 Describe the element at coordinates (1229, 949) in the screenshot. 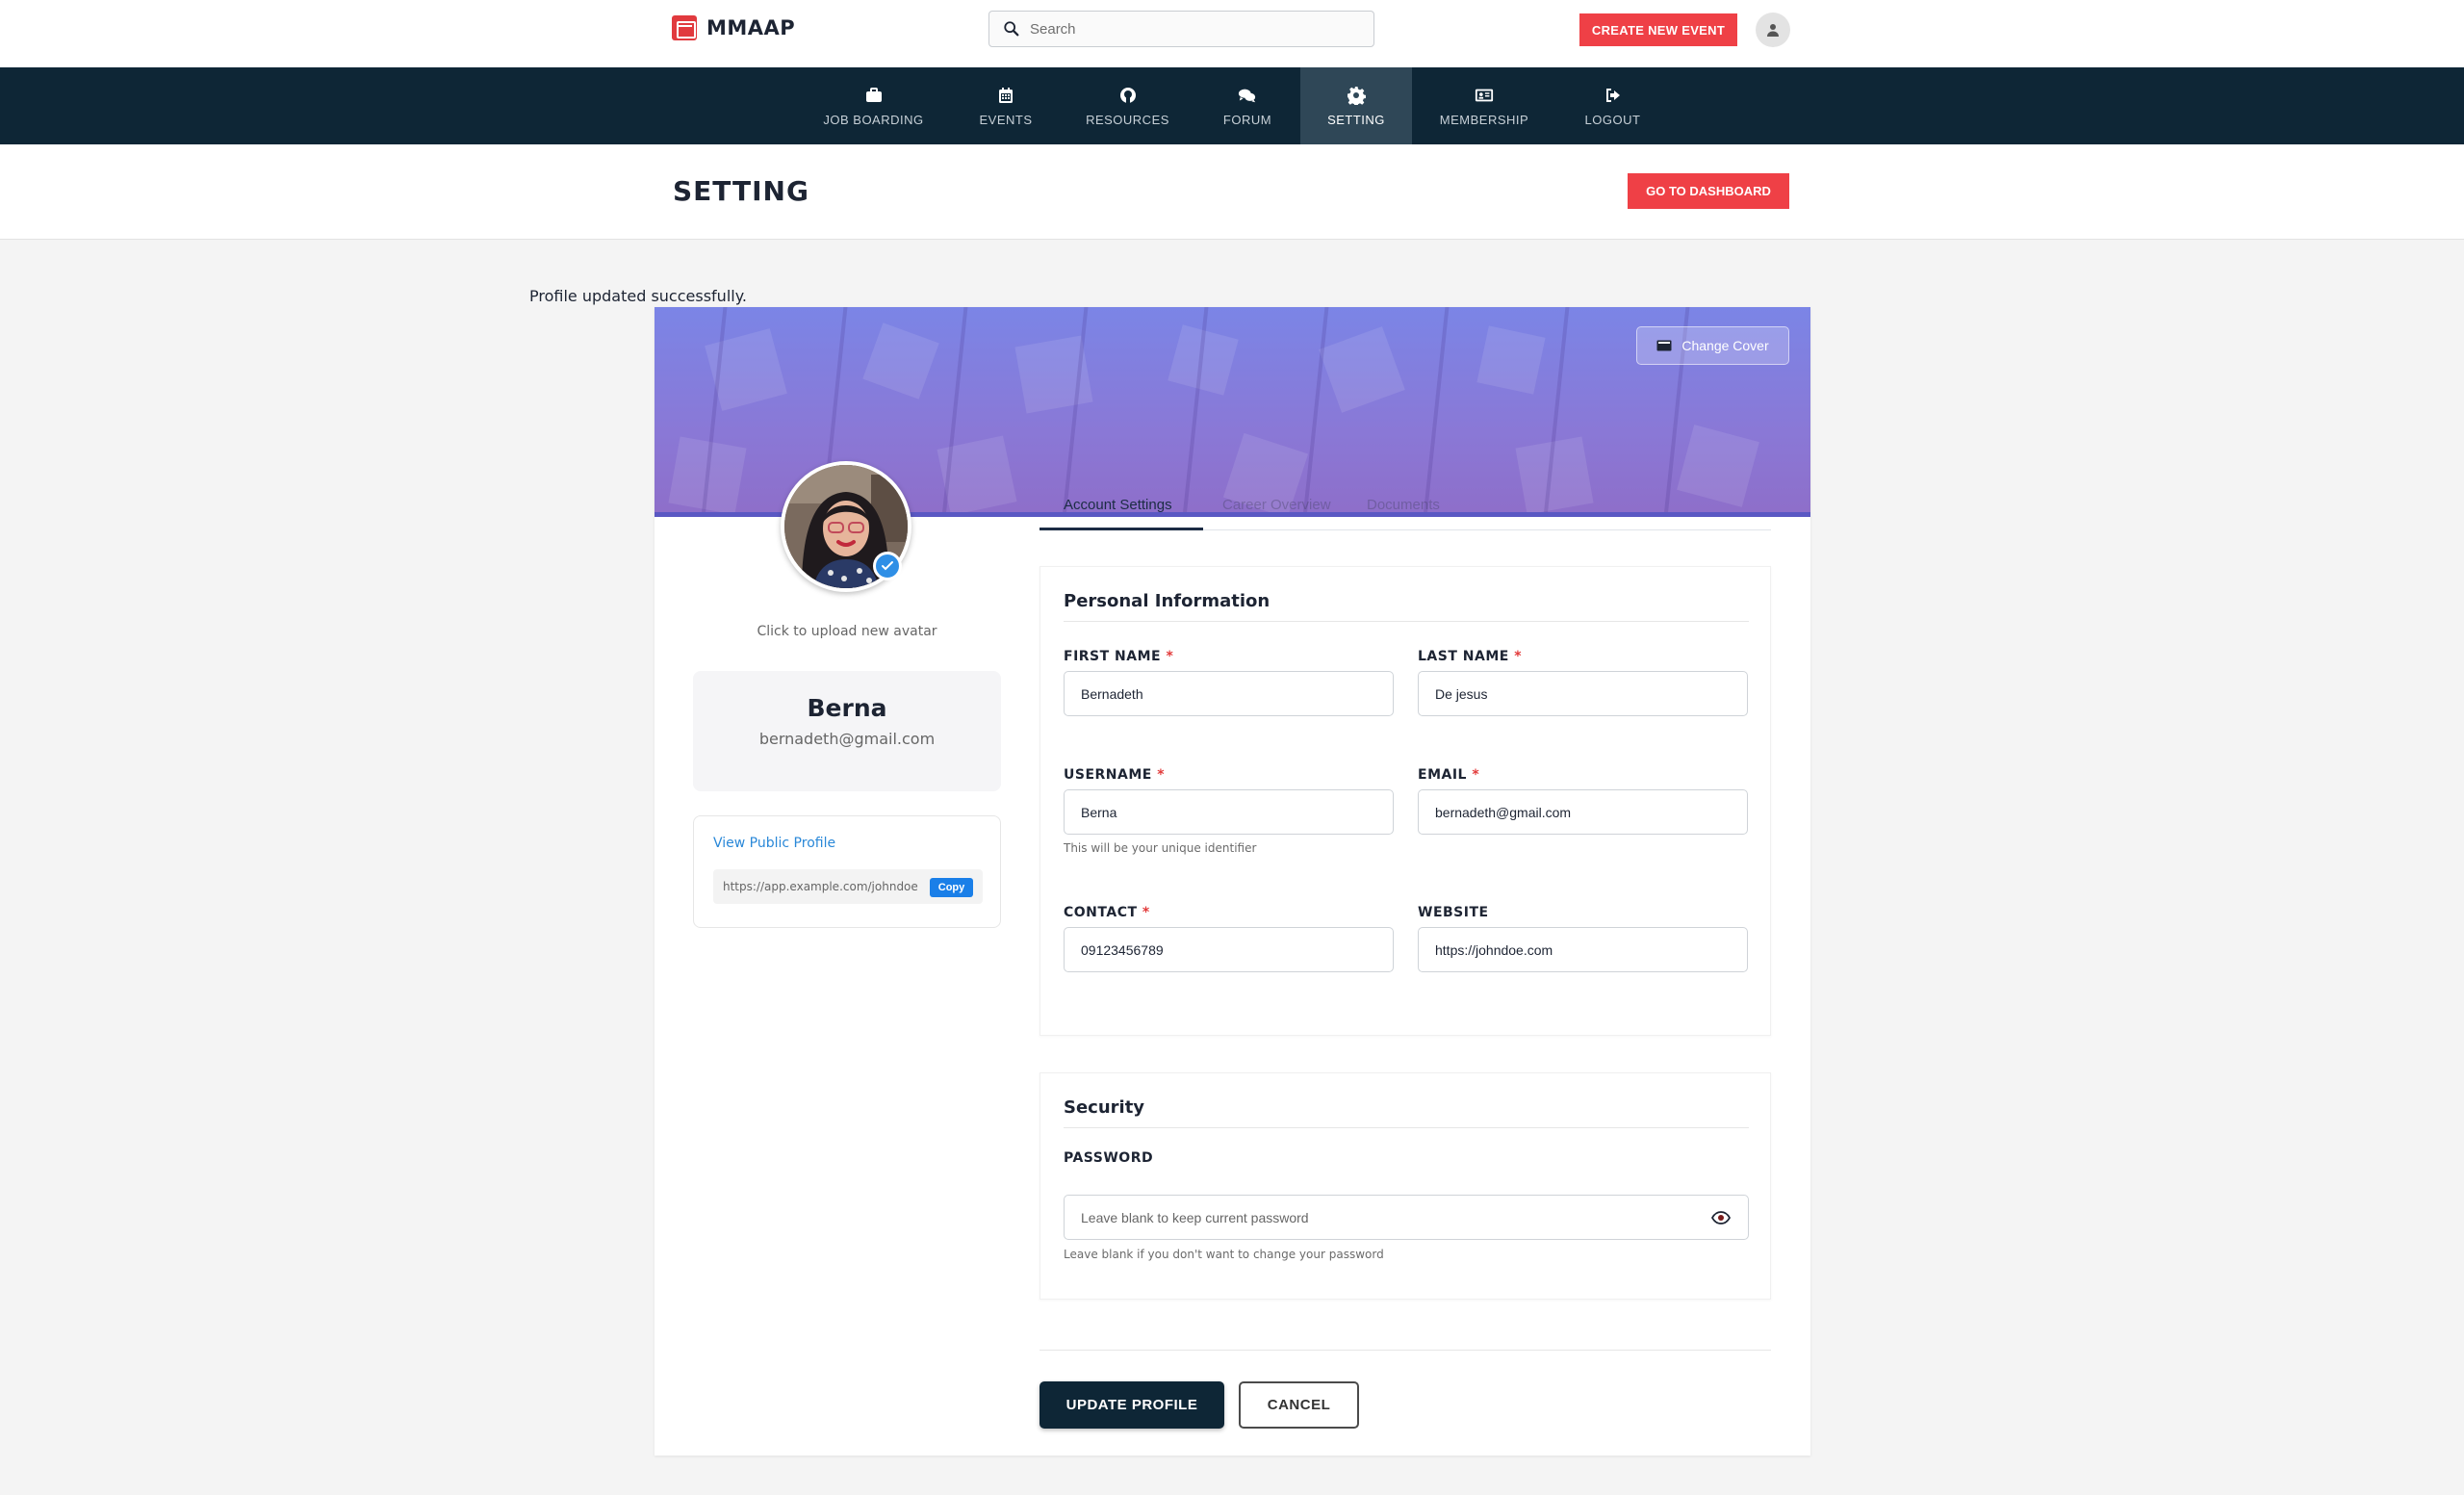

I see `contact-field` at that location.